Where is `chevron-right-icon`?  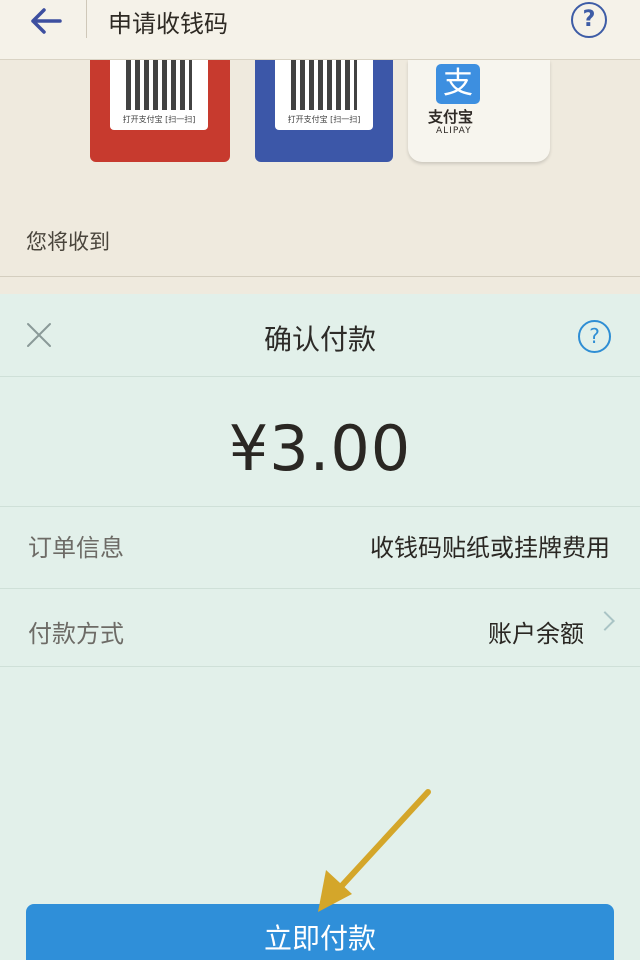 chevron-right-icon is located at coordinates (605, 621).